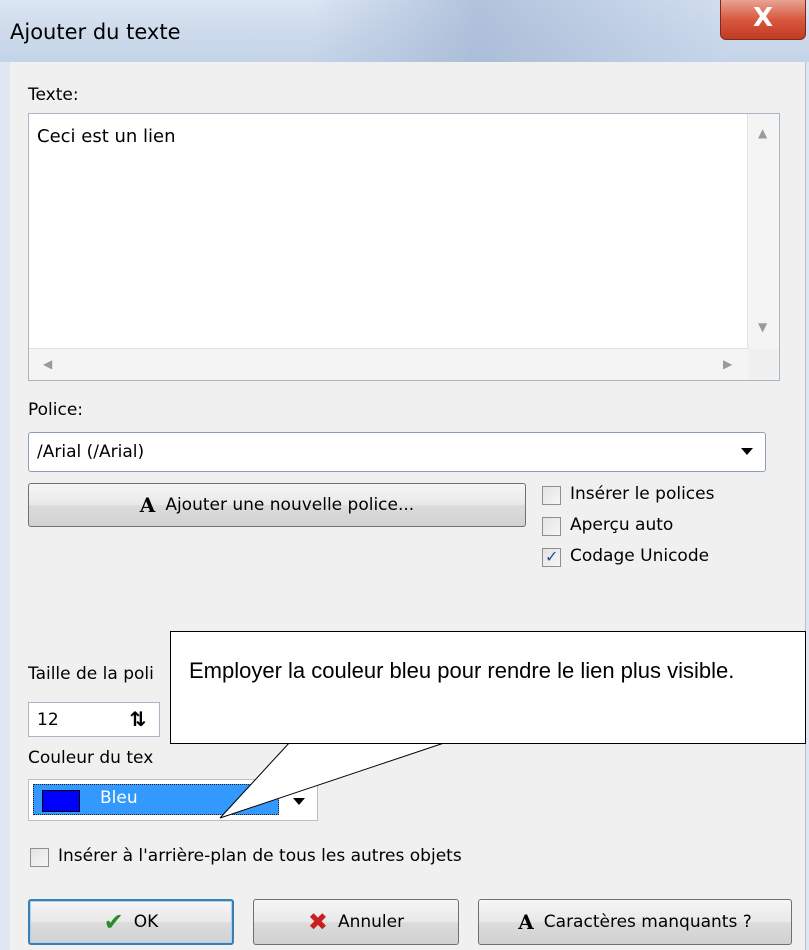 This screenshot has width=809, height=950. I want to click on background-checkbox, so click(39, 857).